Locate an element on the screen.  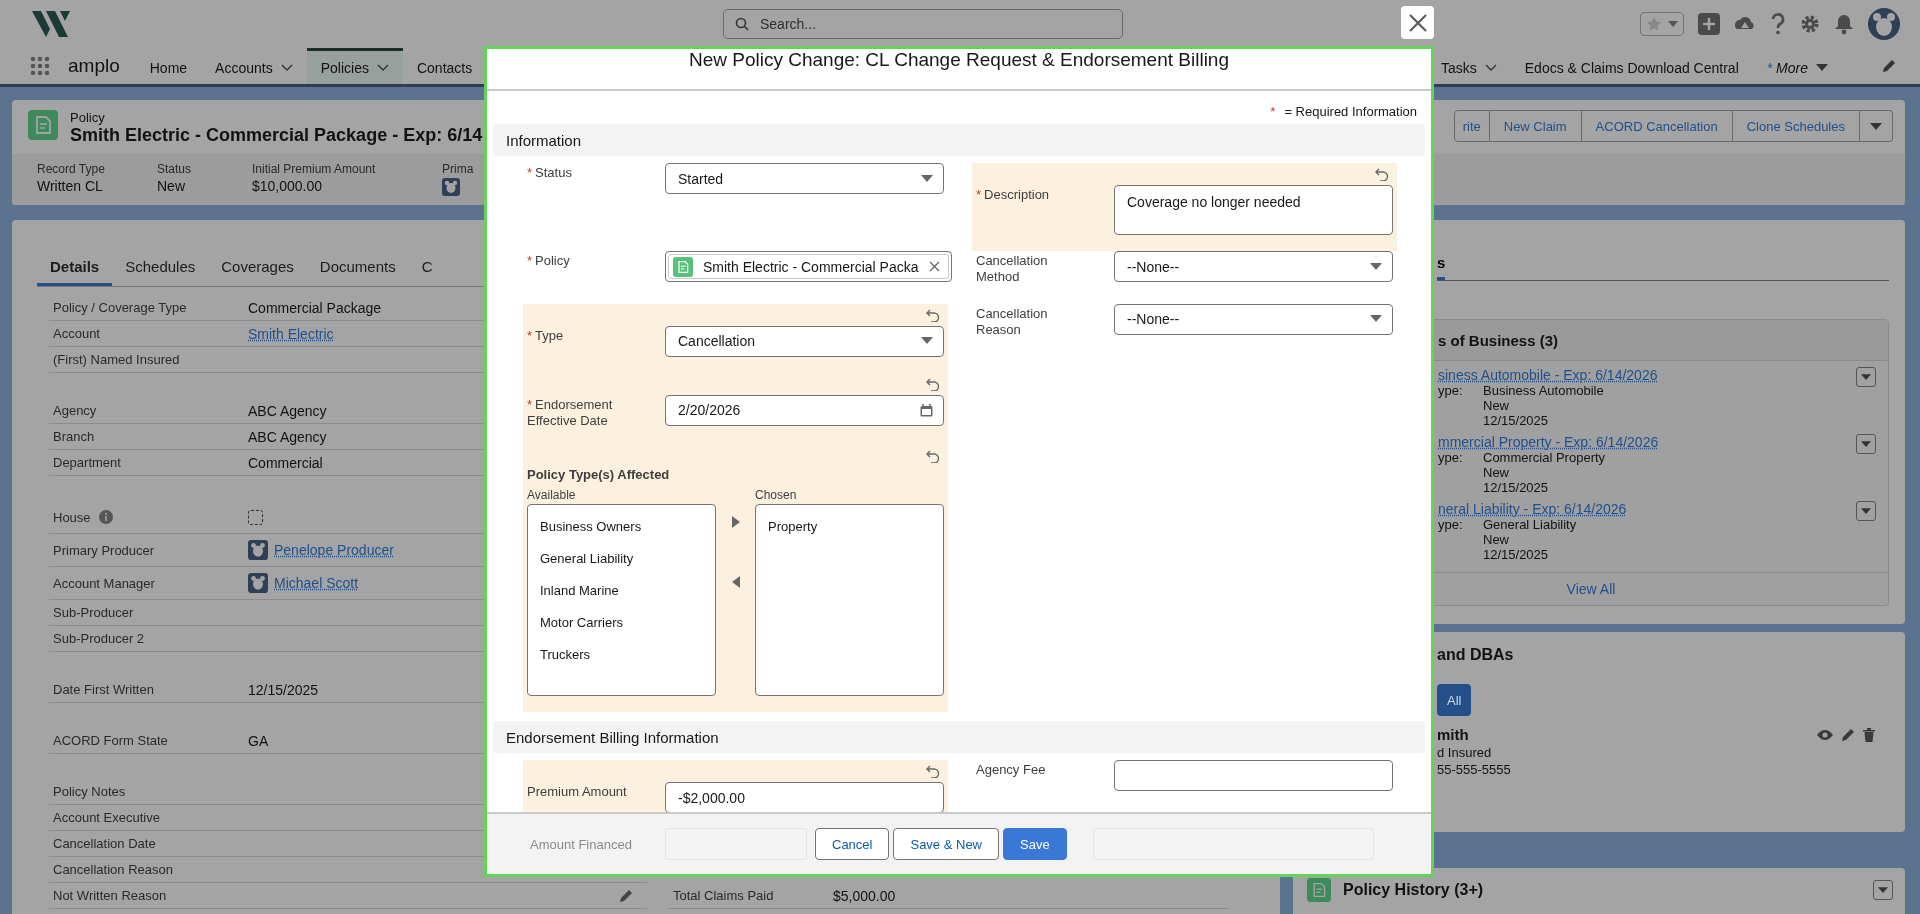
eye-icon is located at coordinates (1825, 735).